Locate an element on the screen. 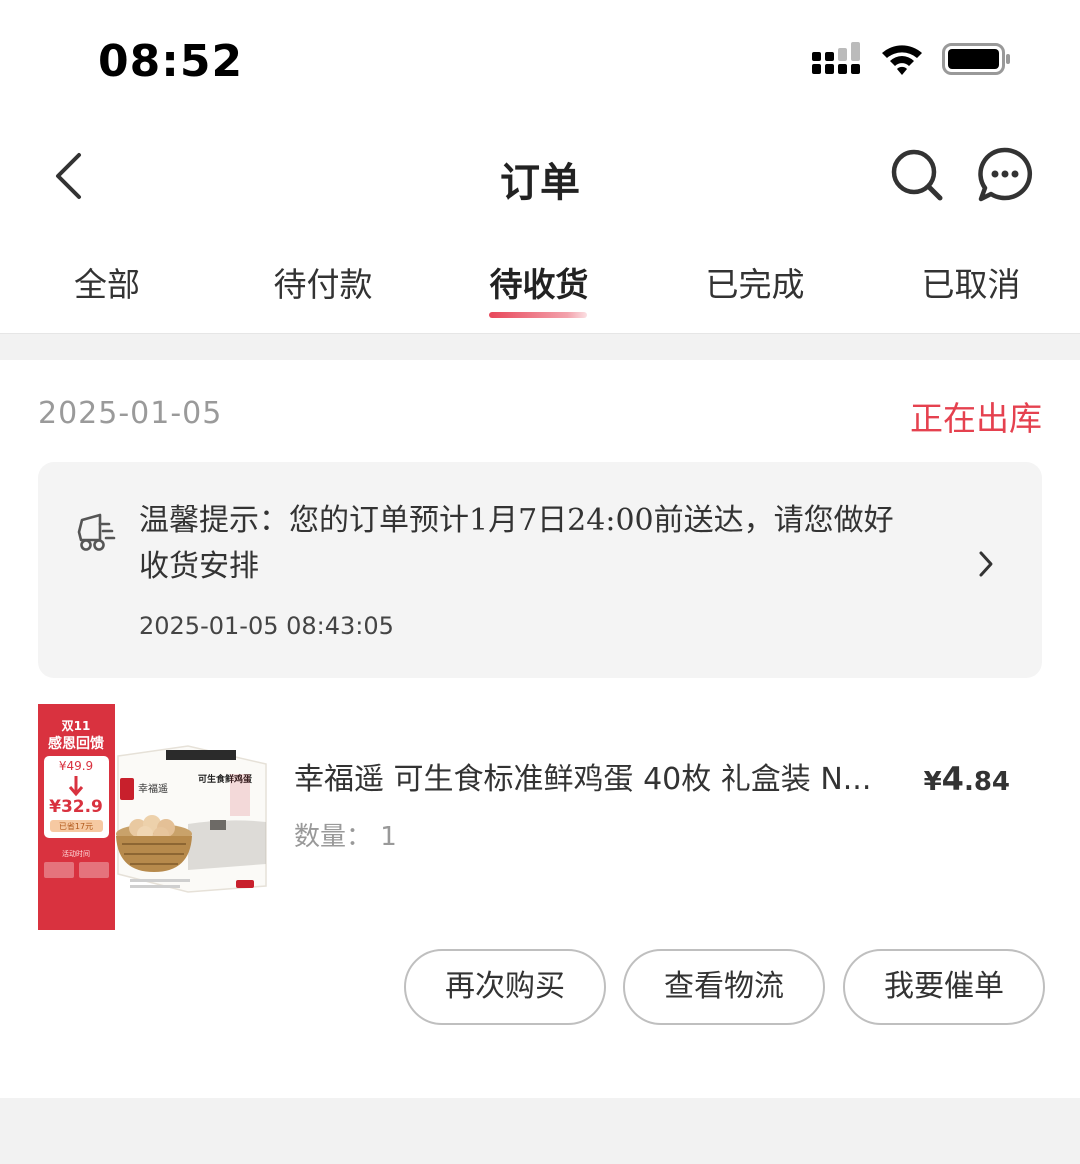 This screenshot has height=1164, width=1080. order-date: 2025-01-05 is located at coordinates (130, 413).